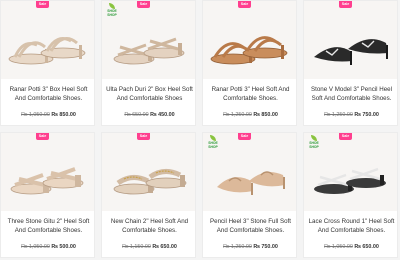 This screenshot has height=260, width=400. I want to click on product-price: ₨ 1,050.00 ₨ 650.00, so click(350, 247).